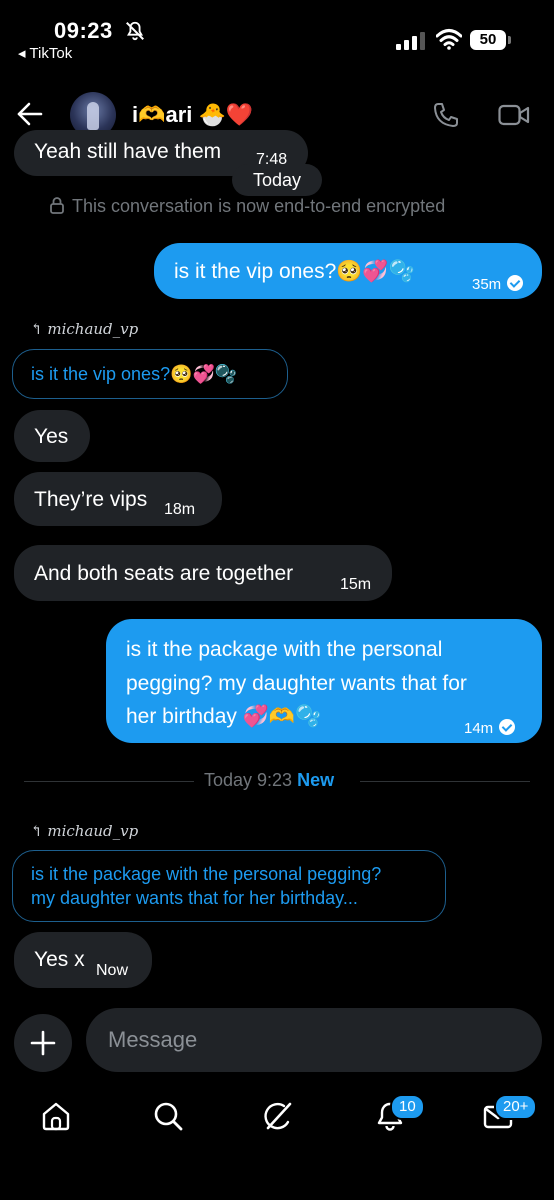  Describe the element at coordinates (180, 509) in the screenshot. I see `message-time: 18m` at that location.